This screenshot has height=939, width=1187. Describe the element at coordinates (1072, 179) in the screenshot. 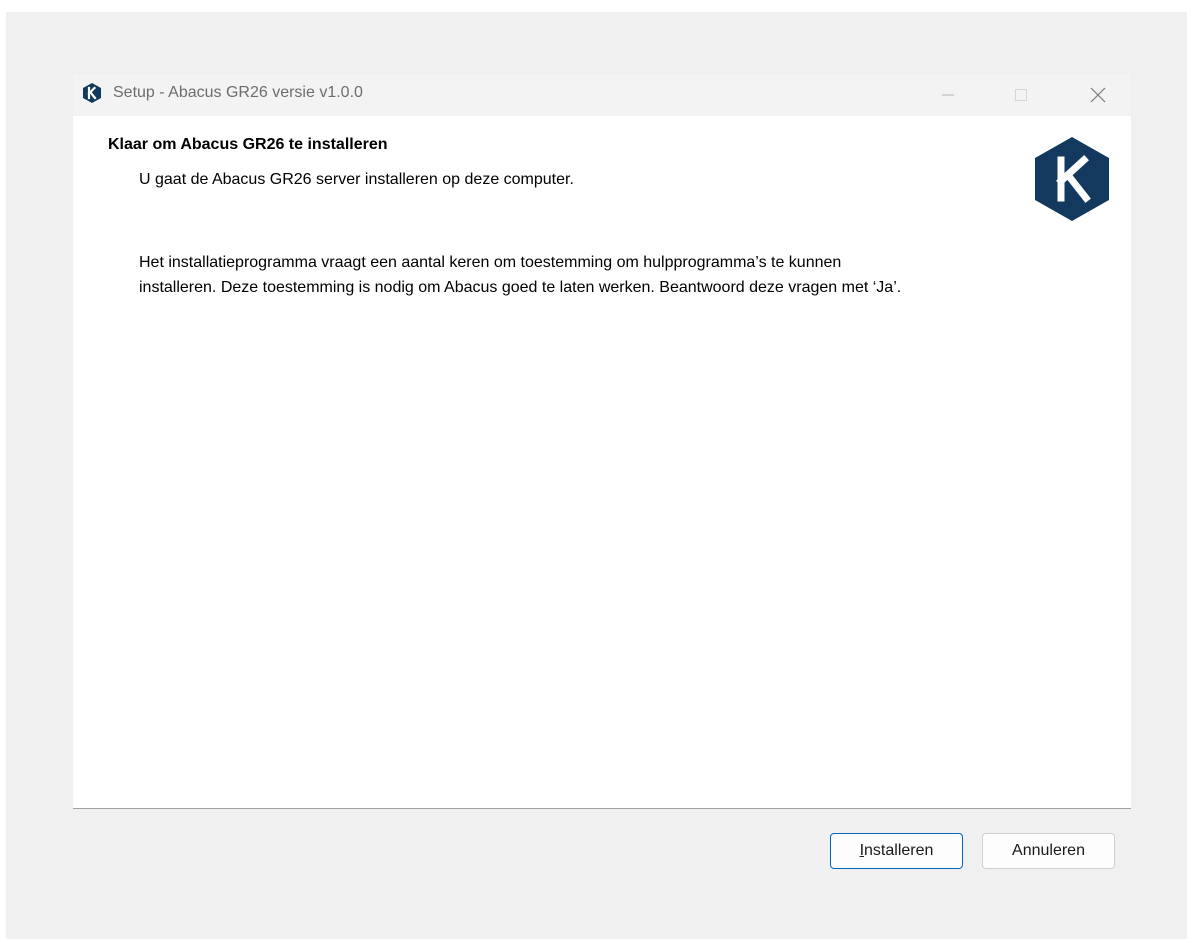

I see `k-hexagon-logo` at that location.